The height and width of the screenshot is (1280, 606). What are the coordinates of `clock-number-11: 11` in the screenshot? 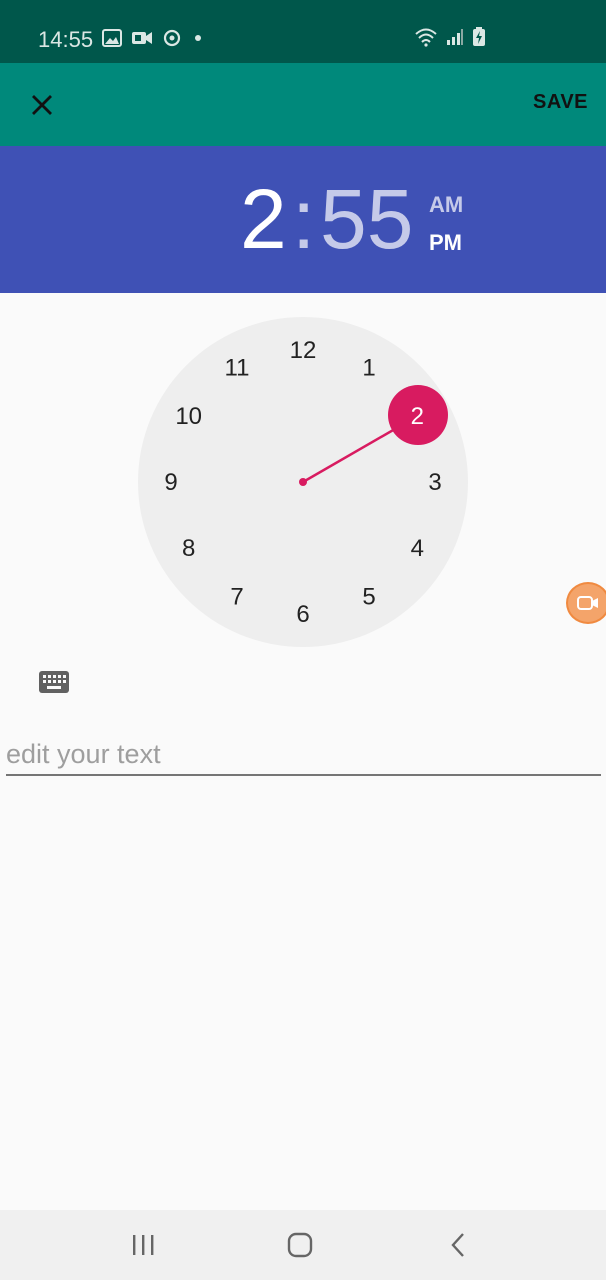 It's located at (237, 368).